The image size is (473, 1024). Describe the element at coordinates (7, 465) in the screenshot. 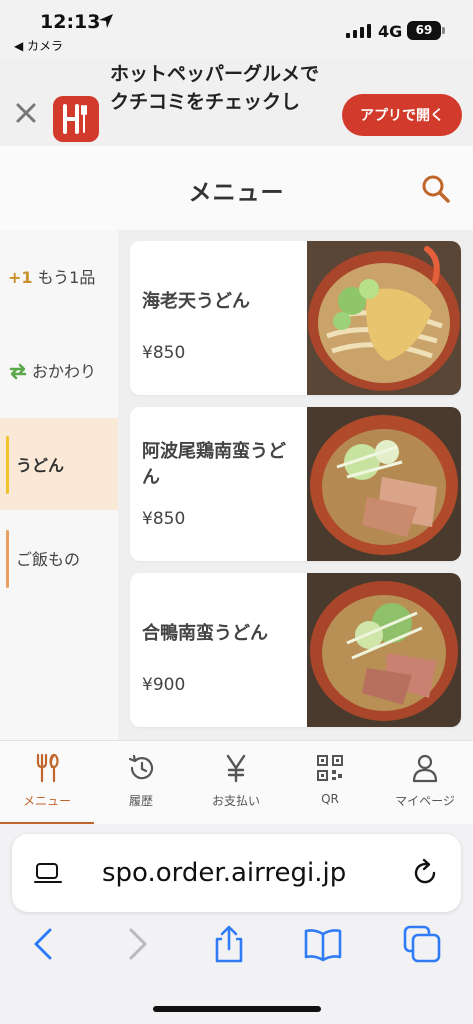

I see `active-indicator` at that location.